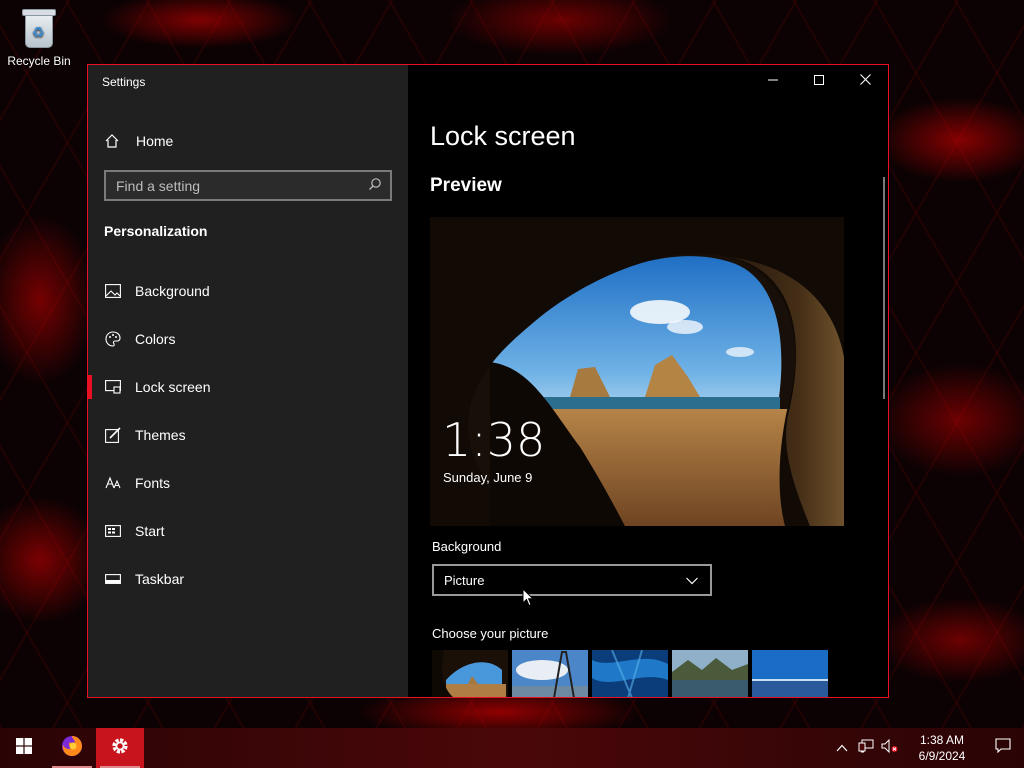 This screenshot has height=768, width=1024. Describe the element at coordinates (942, 756) in the screenshot. I see `clock-date: 6/9/2024` at that location.